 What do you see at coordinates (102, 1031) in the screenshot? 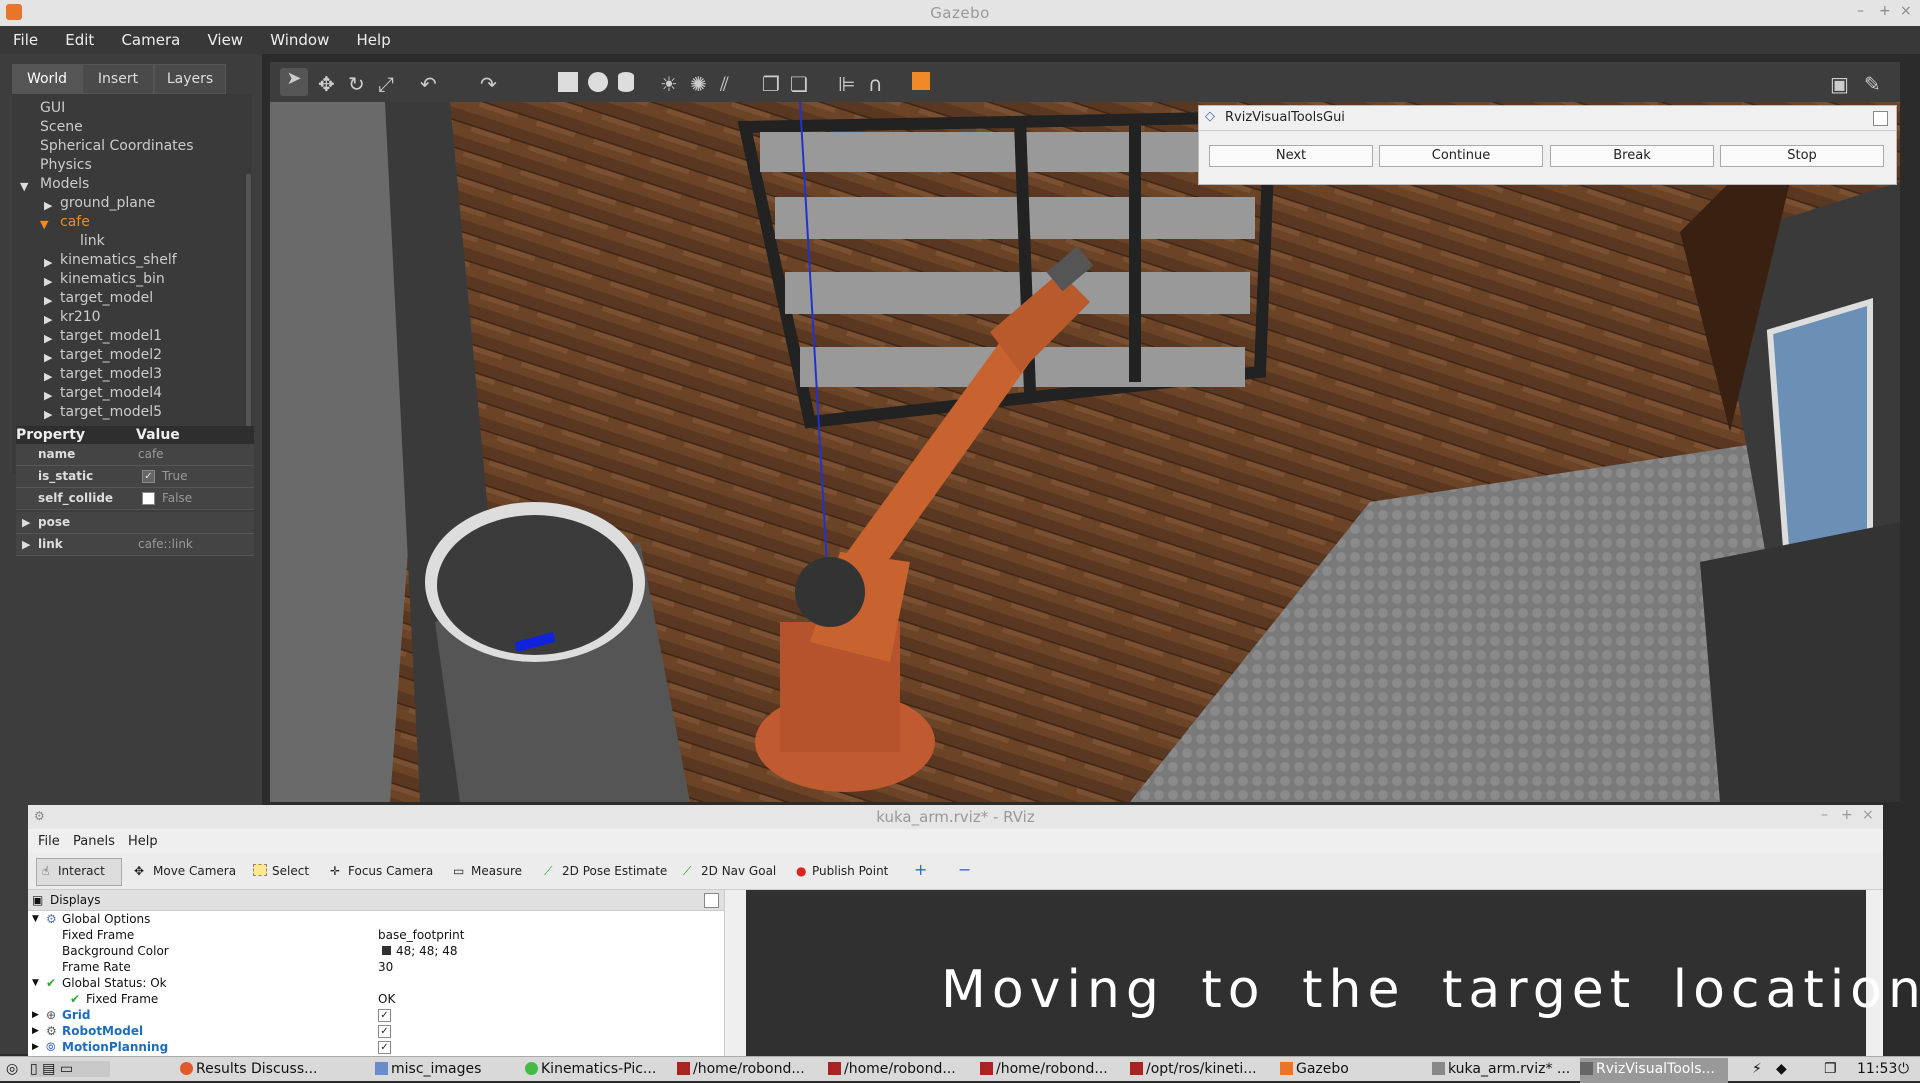
I see `robot-model-display: RobotModel` at bounding box center [102, 1031].